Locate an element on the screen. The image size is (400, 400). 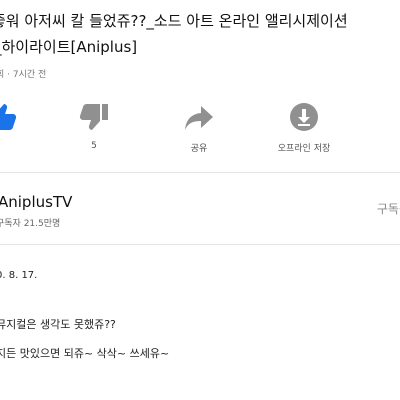
video-title-line1: 좋워 아저씨 칼 들었쥬??_소드 아트 온라인 앨리시제이션 is located at coordinates (174, 21).